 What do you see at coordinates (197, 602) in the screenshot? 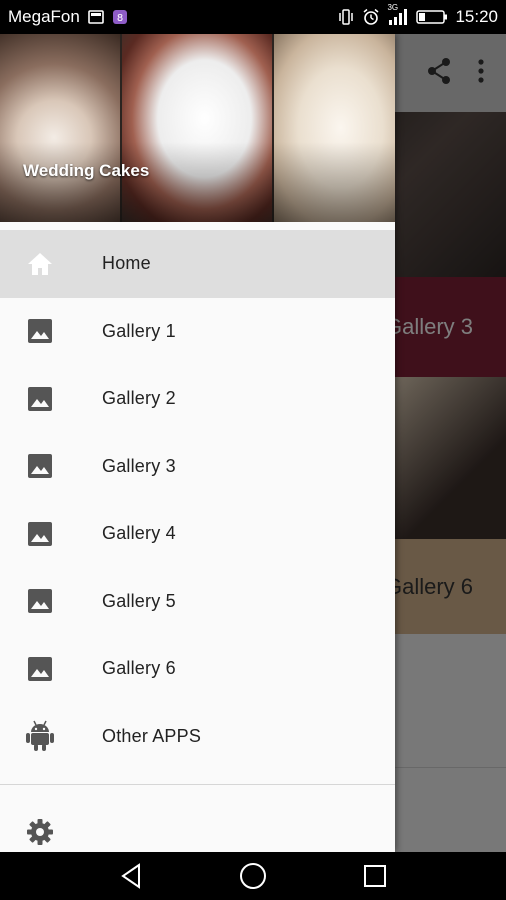
I see `menu-item-gallery-5: Gallery 5` at bounding box center [197, 602].